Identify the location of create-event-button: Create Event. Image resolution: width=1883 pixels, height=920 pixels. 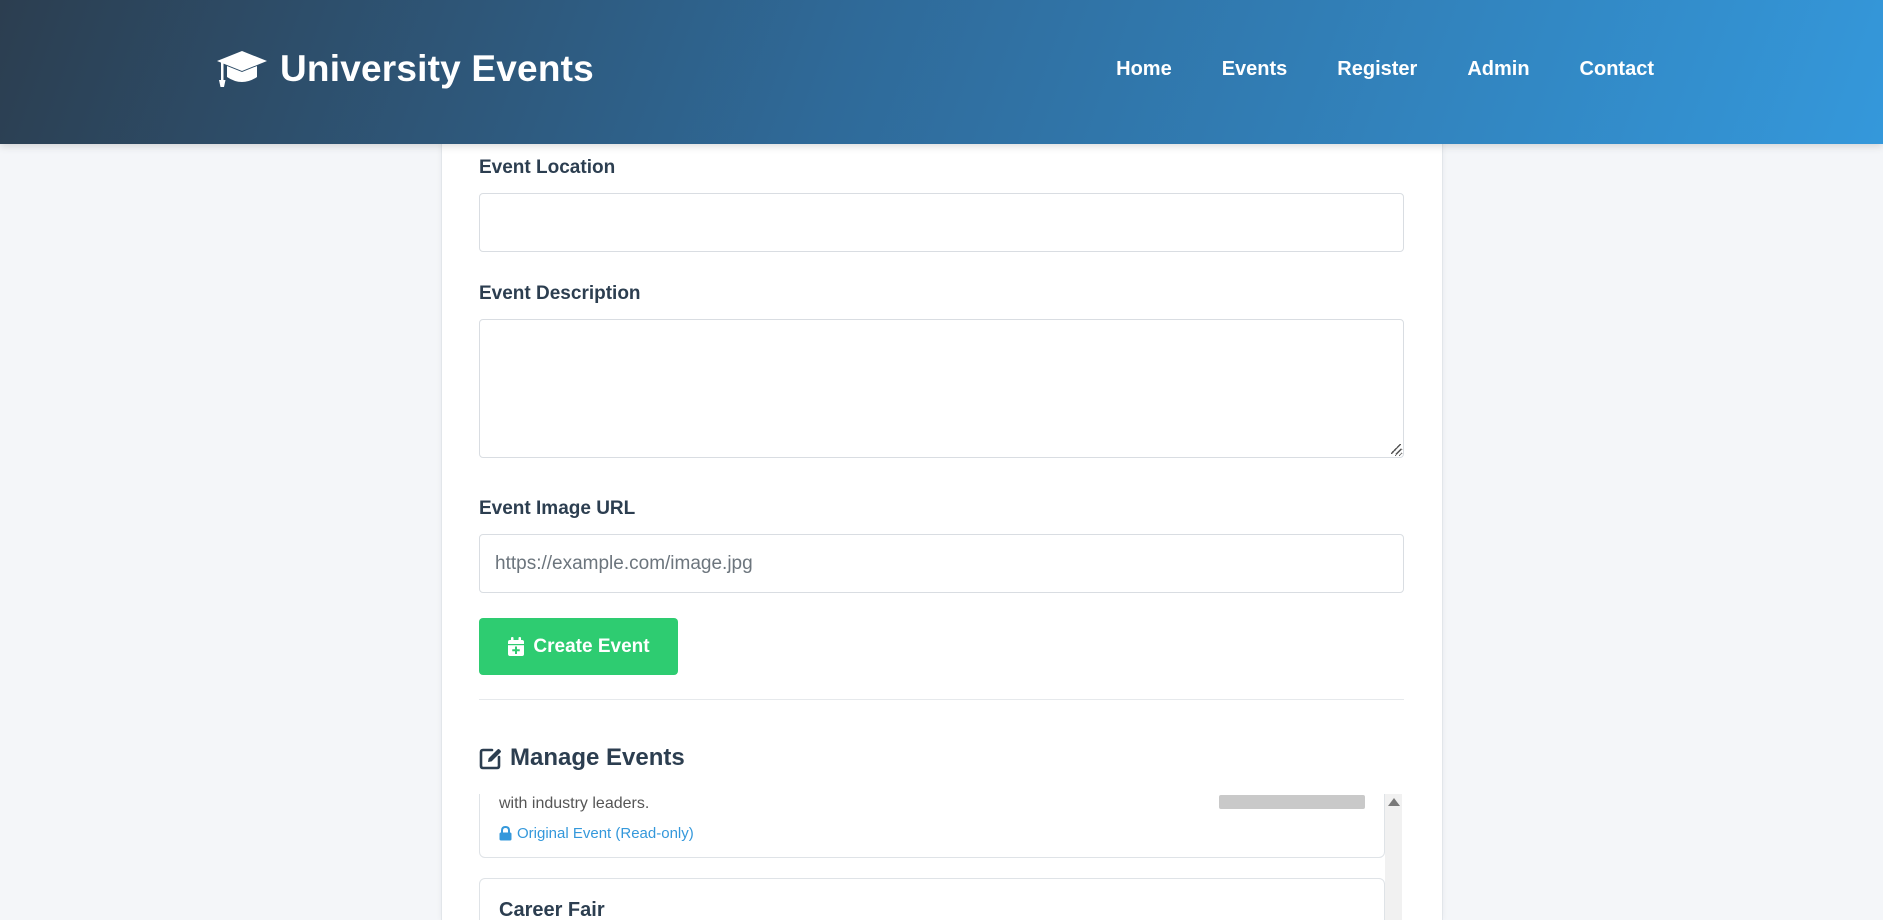
(578, 646).